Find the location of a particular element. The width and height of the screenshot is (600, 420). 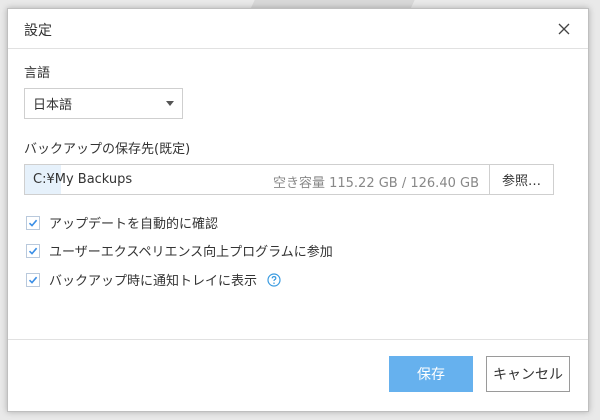

close-button is located at coordinates (564, 29).